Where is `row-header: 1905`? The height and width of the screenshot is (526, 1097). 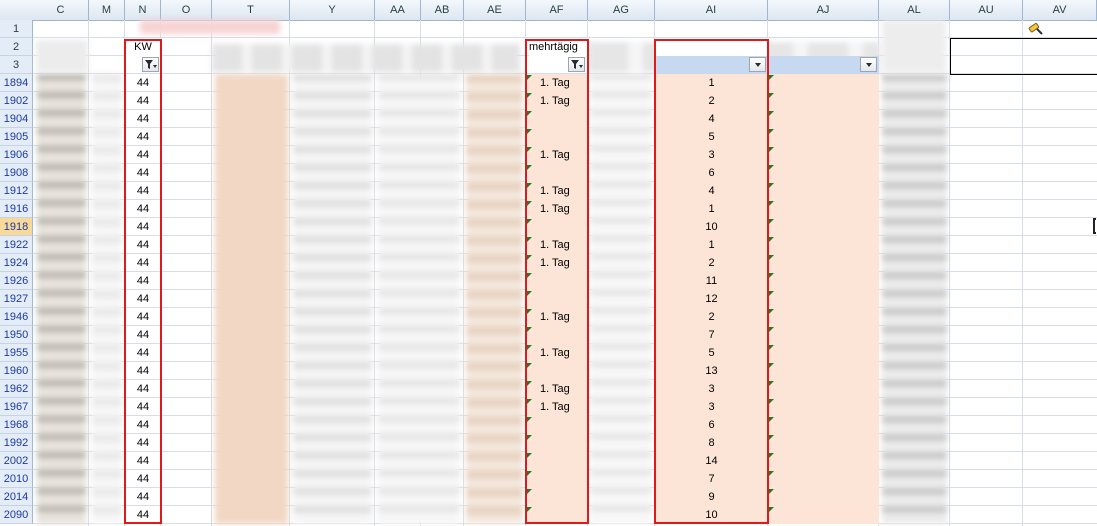
row-header: 1905 is located at coordinates (16, 137).